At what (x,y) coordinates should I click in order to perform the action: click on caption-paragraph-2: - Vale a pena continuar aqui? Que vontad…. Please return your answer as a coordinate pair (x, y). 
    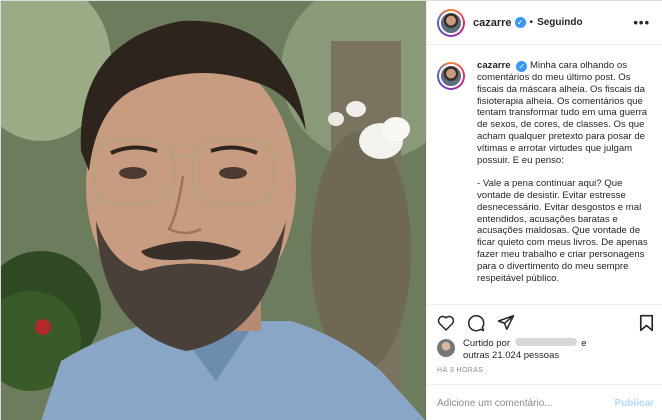
    Looking at the image, I should click on (562, 231).